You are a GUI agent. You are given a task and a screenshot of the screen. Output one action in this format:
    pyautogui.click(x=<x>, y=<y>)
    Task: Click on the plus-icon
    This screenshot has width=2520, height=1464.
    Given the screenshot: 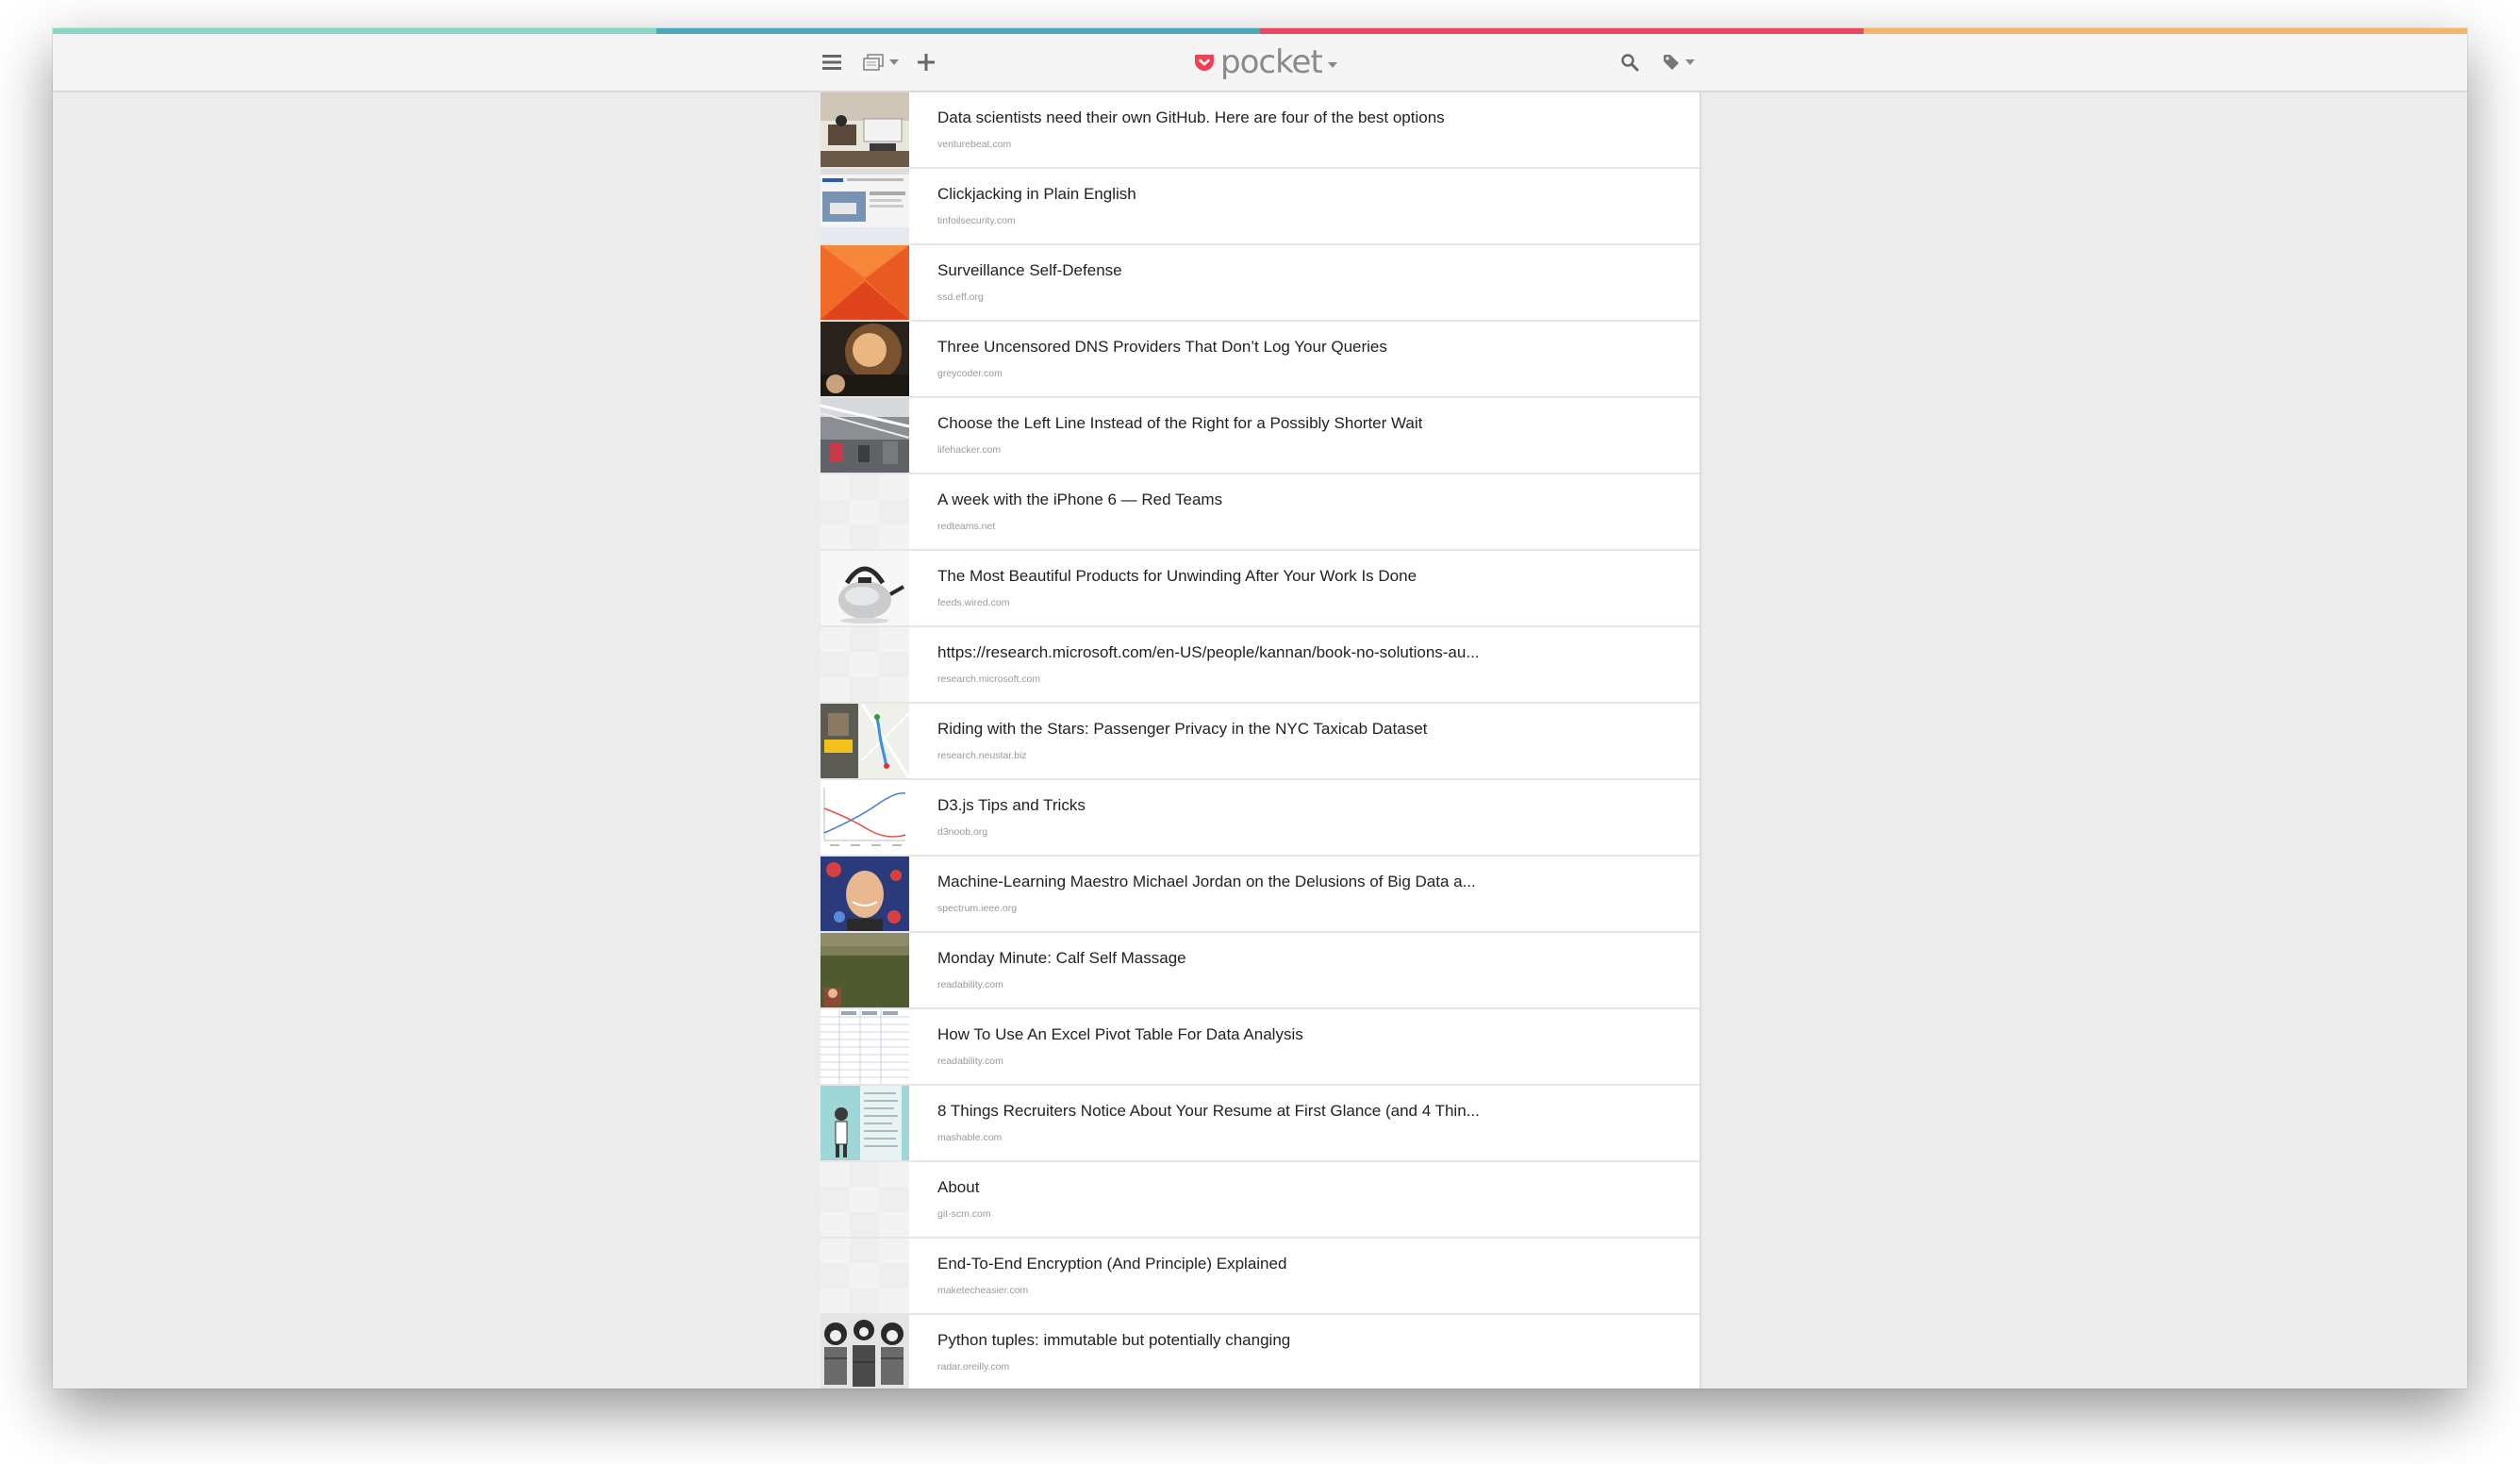 What is the action you would take?
    pyautogui.click(x=926, y=62)
    